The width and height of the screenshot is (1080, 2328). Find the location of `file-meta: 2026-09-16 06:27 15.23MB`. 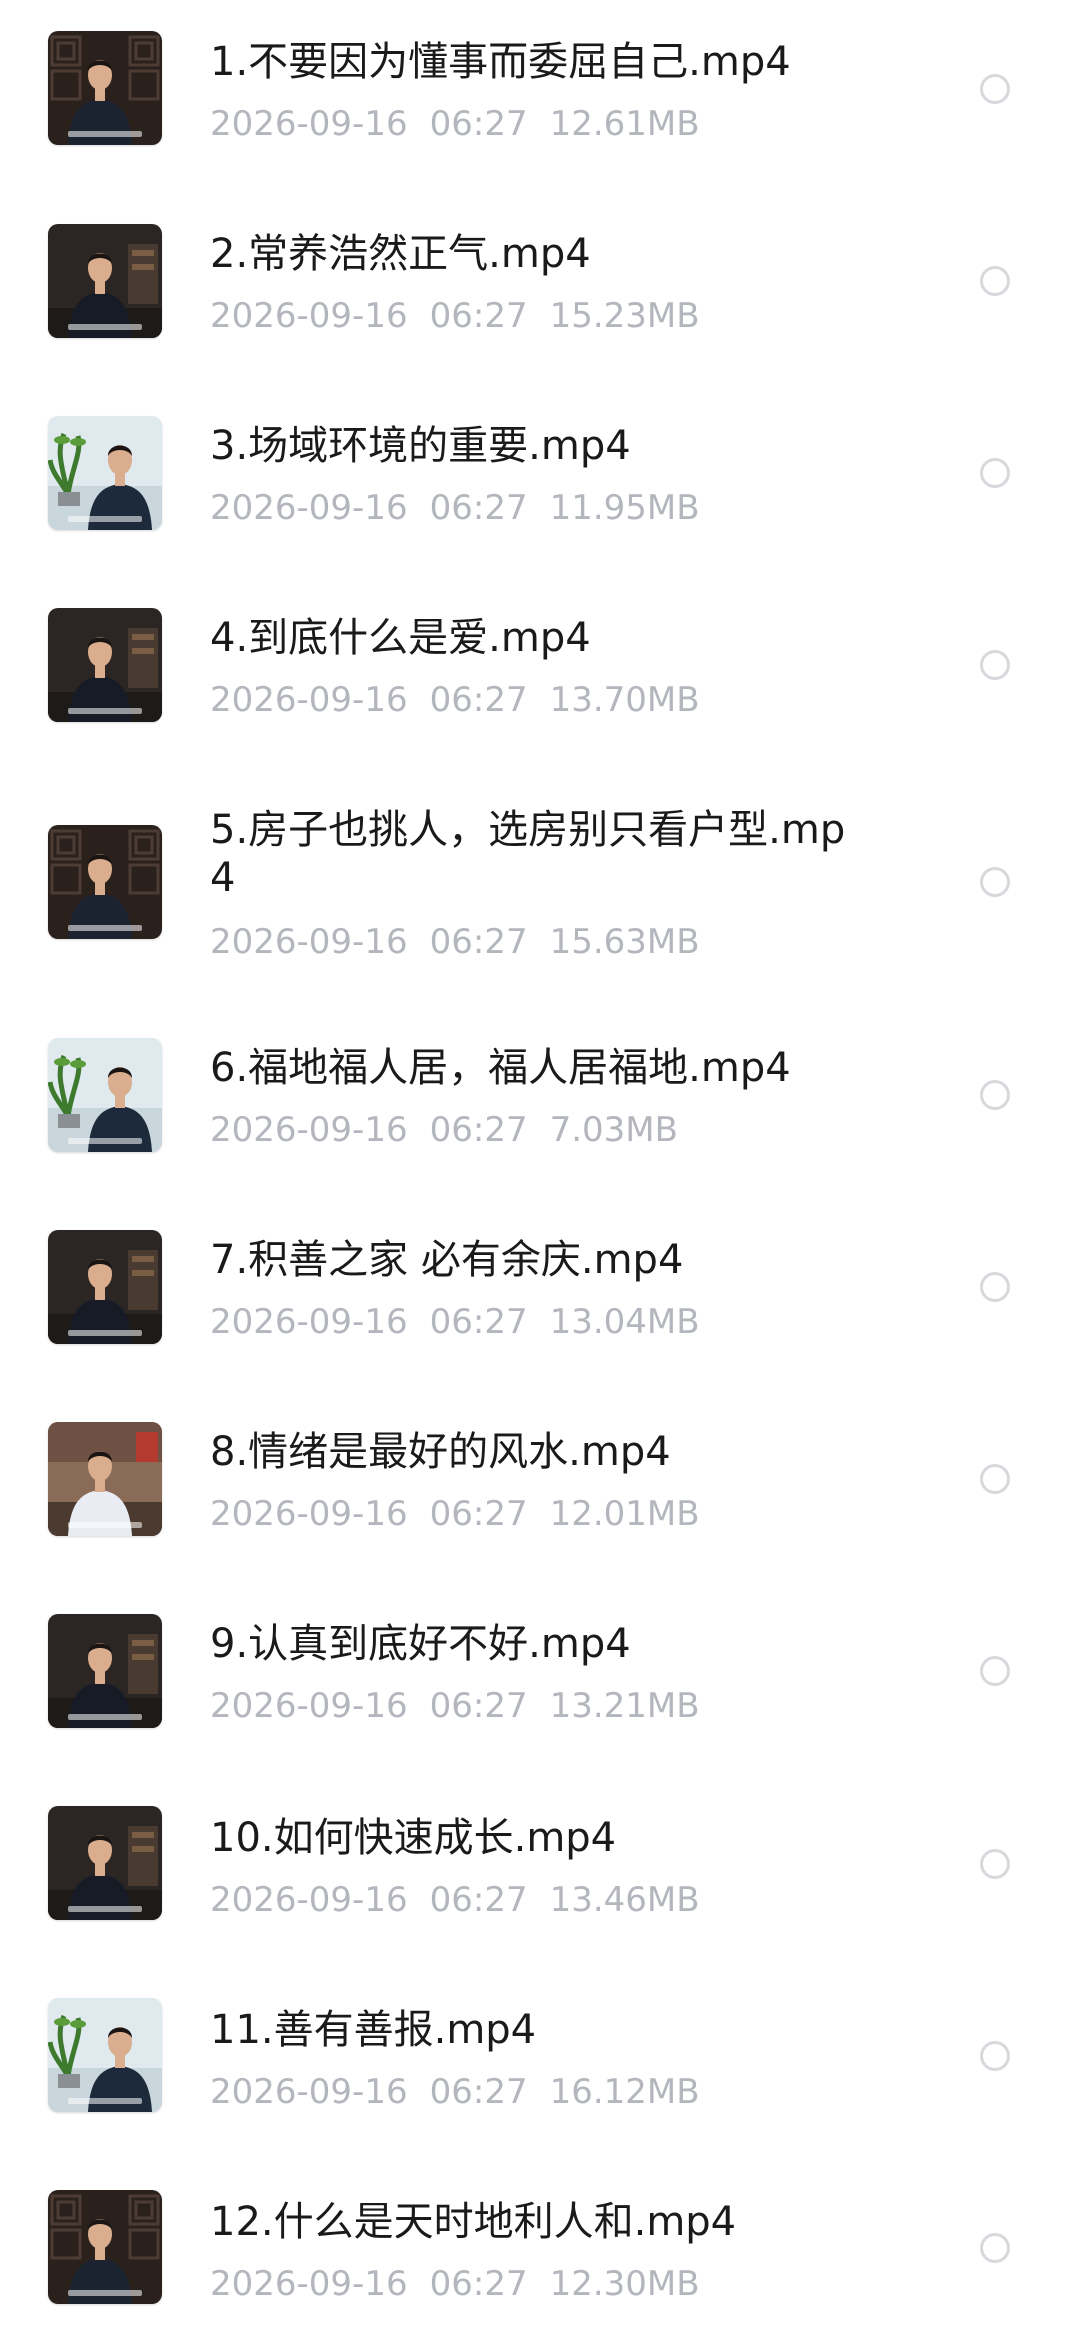

file-meta: 2026-09-16 06:27 15.23MB is located at coordinates (455, 316).